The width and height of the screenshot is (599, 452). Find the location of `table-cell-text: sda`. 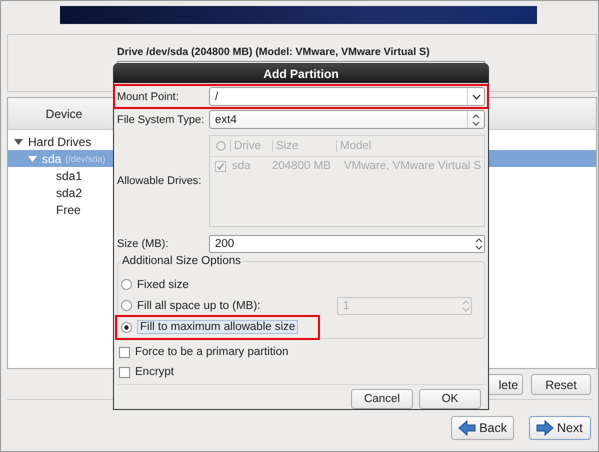

table-cell-text: sda is located at coordinates (242, 166).